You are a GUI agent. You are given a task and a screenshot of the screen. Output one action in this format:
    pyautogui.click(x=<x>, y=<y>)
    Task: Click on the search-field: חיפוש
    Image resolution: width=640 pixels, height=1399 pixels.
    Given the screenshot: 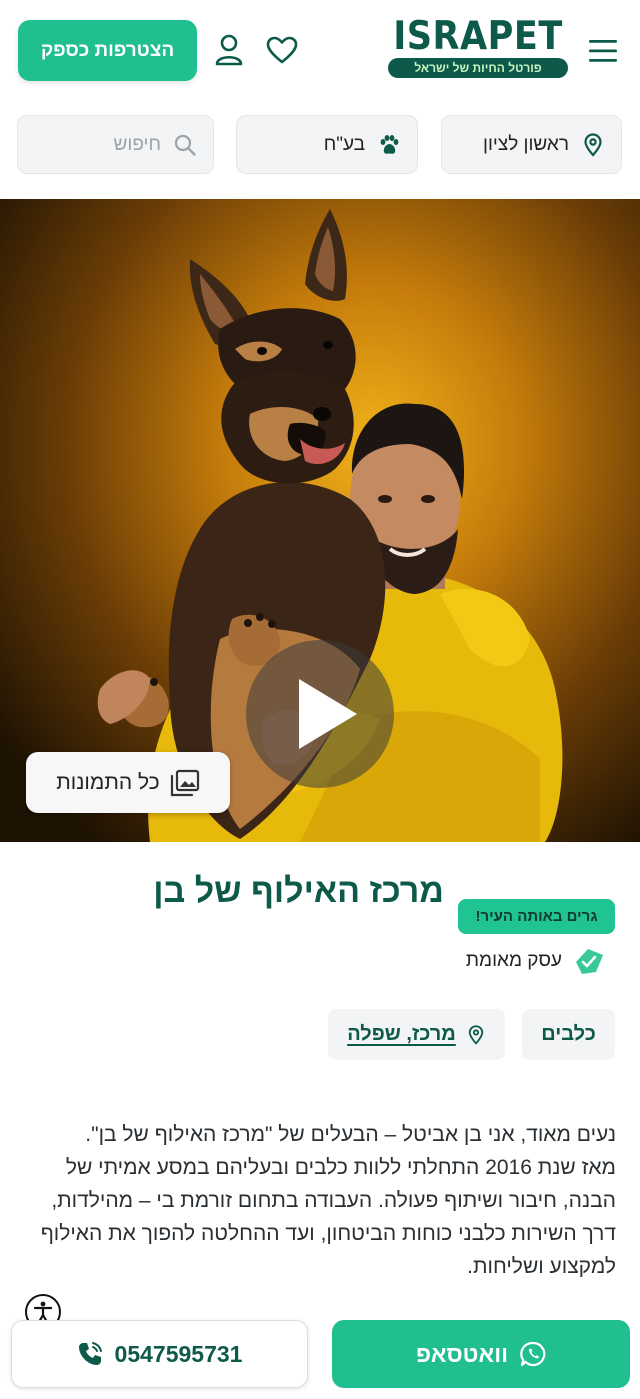 What is the action you would take?
    pyautogui.click(x=115, y=144)
    